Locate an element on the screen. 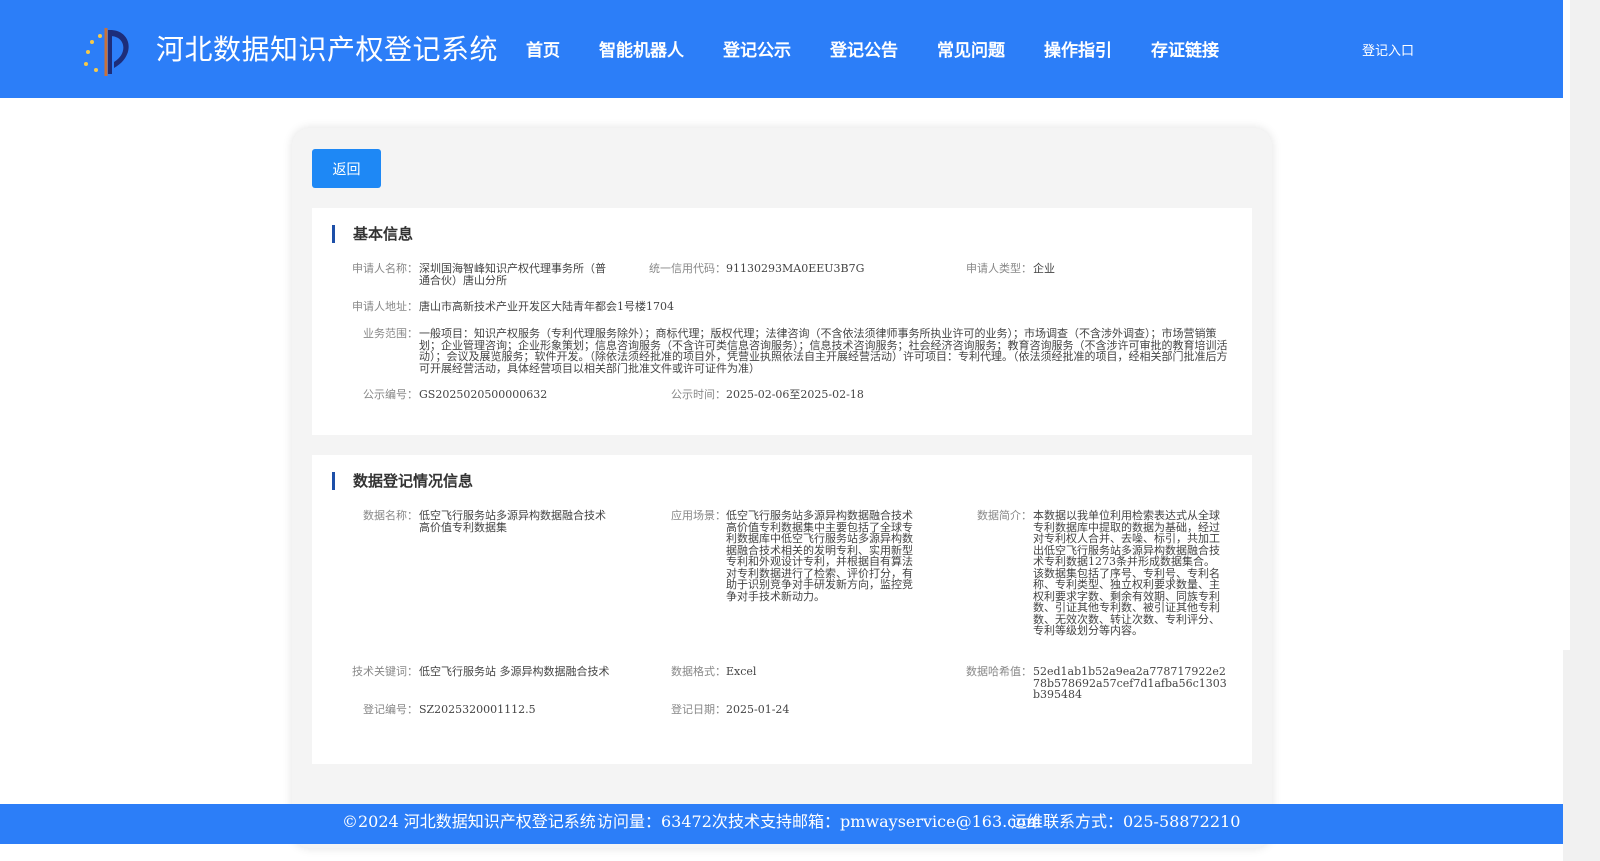 The image size is (1600, 861). notice-no-label: 公示编号： is located at coordinates (390, 394).